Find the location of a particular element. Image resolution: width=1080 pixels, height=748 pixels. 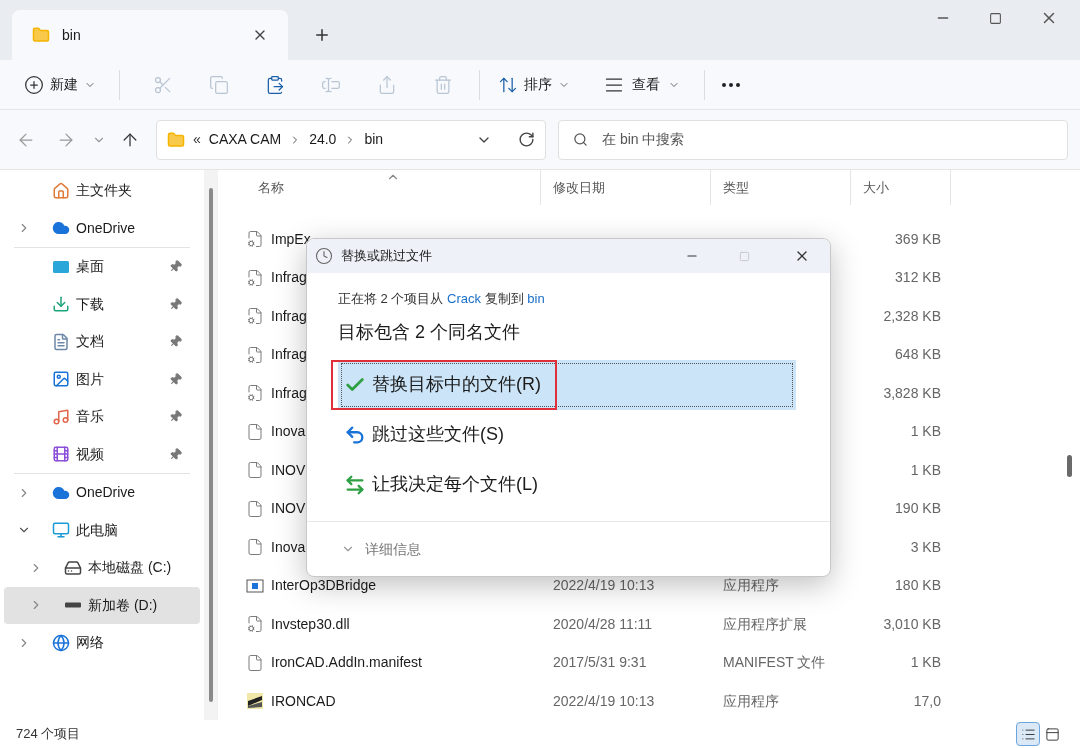

file-name: InterOp3DBridge is located at coordinates (324, 586).